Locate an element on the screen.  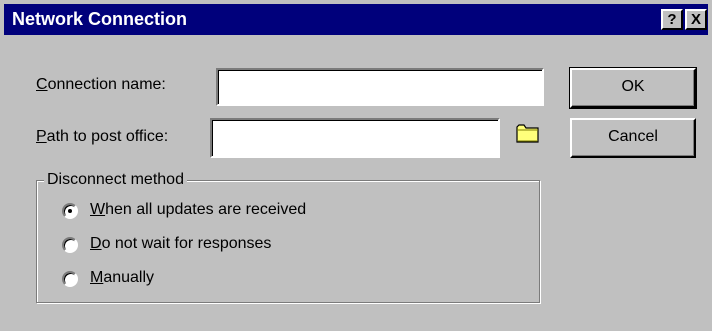
post-office-path-input is located at coordinates (355, 138).